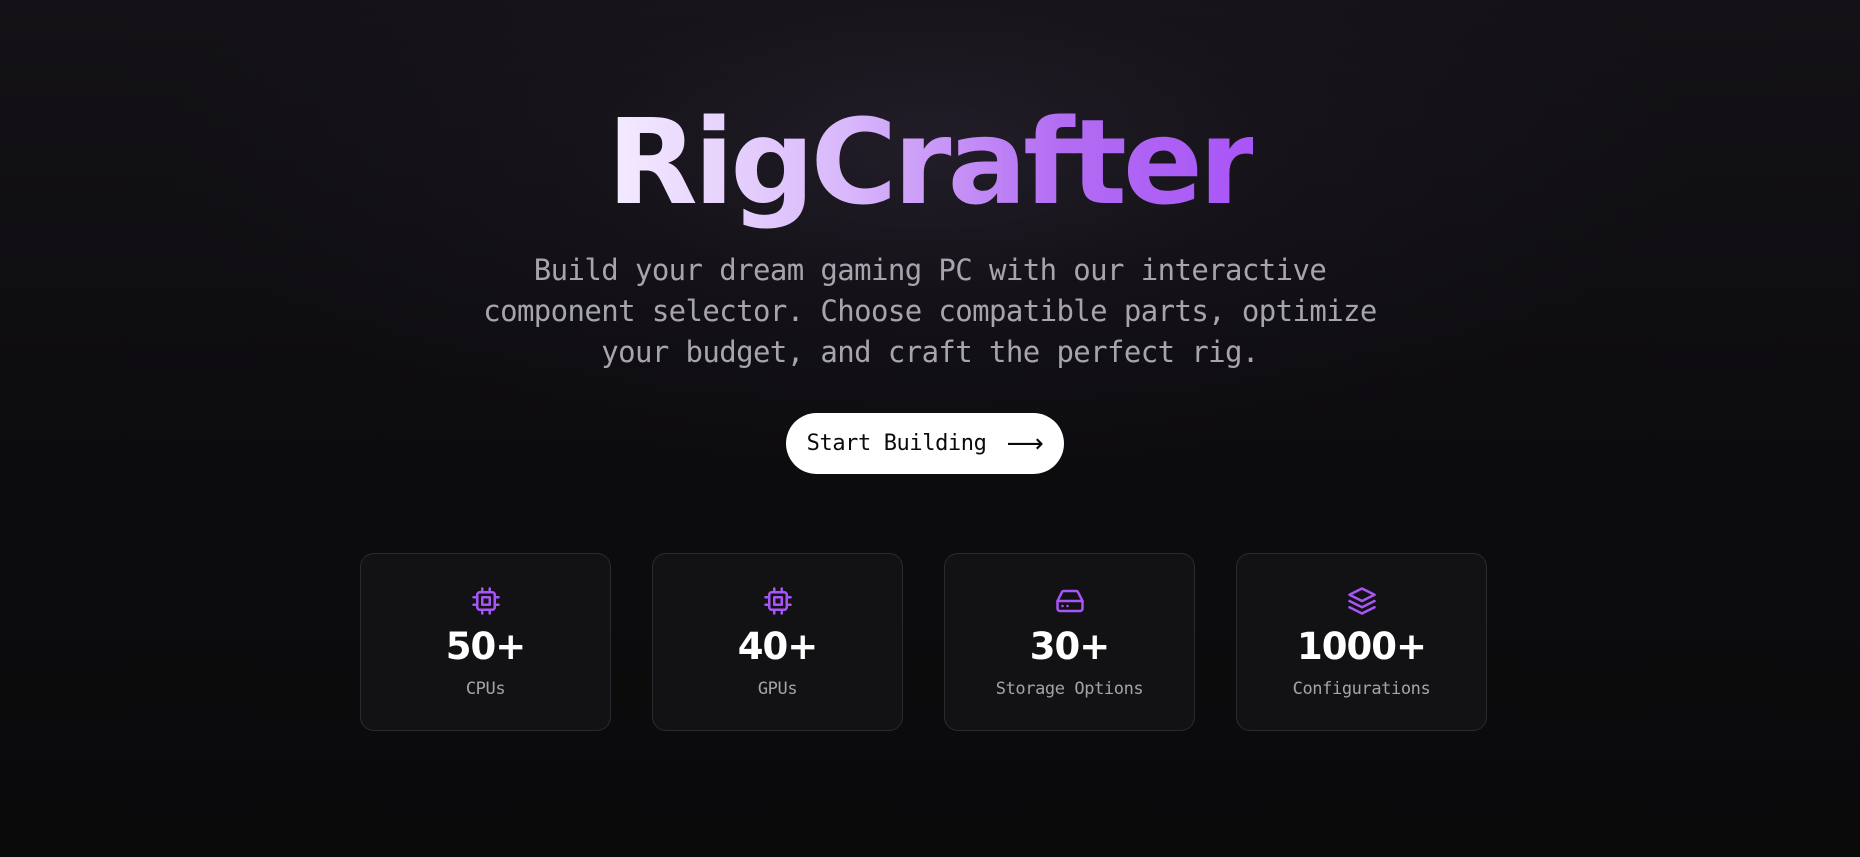  I want to click on start-building-label: Start Building, so click(896, 443).